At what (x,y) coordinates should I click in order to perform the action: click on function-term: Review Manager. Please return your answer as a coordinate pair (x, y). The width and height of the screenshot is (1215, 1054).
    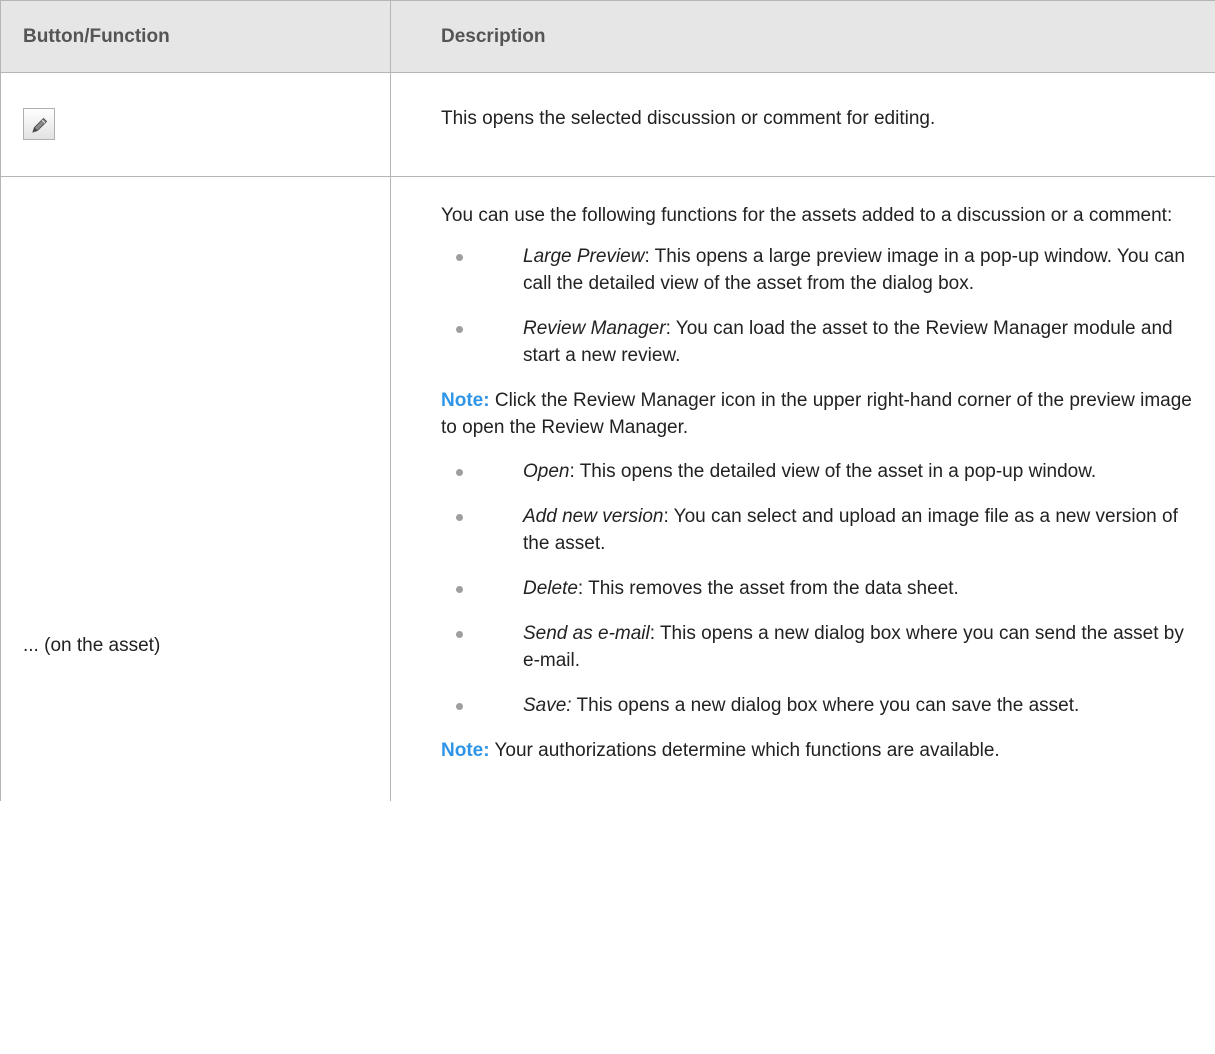
    Looking at the image, I should click on (594, 328).